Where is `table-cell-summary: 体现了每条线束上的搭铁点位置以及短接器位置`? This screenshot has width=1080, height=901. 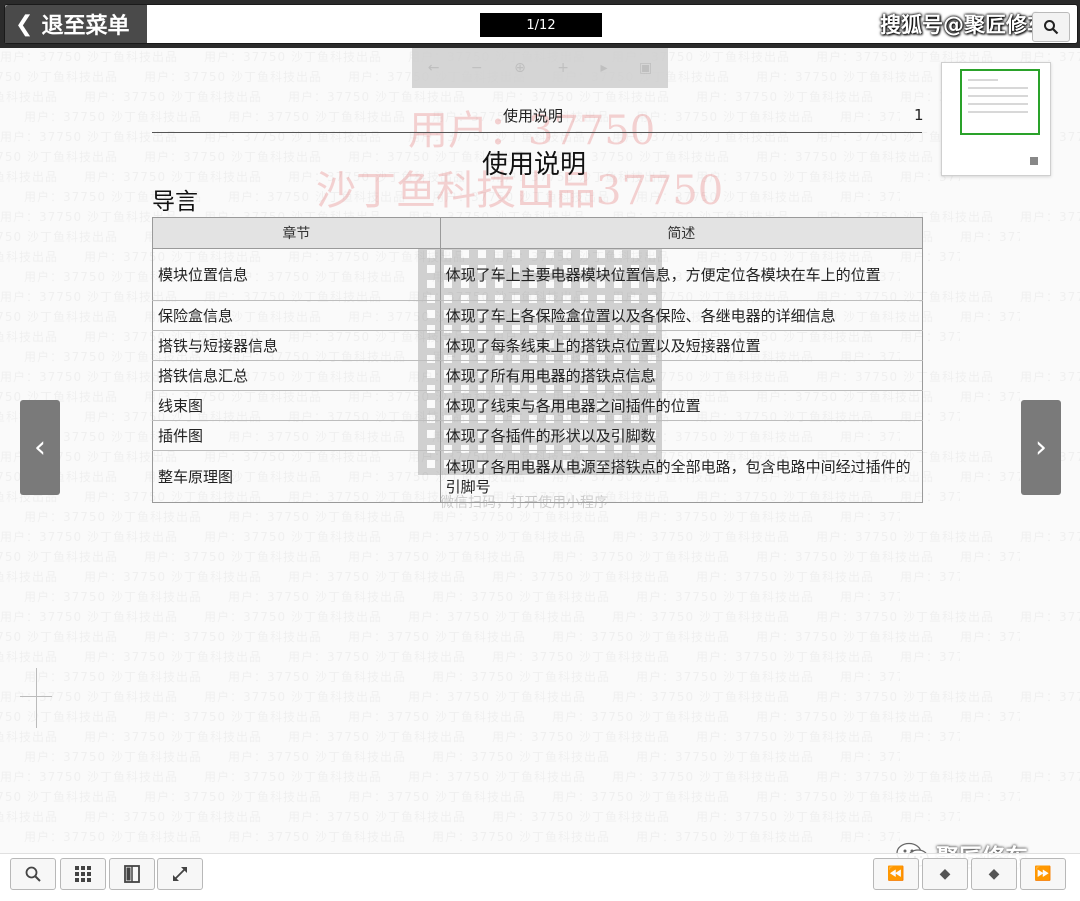
table-cell-summary: 体现了每条线束上的搭铁点位置以及短接器位置 is located at coordinates (681, 345).